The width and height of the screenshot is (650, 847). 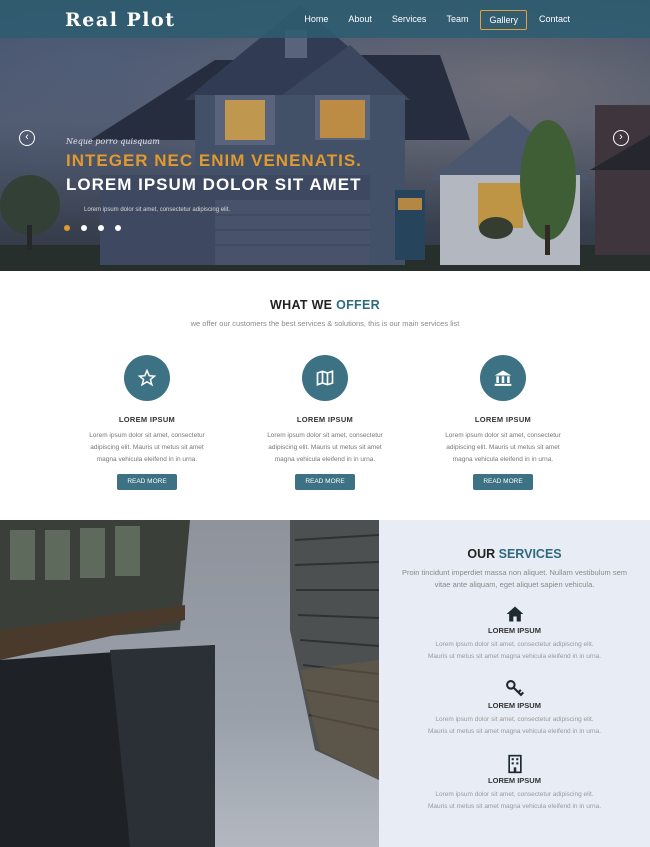 I want to click on chevron-left-icon: ‹, so click(x=27, y=138).